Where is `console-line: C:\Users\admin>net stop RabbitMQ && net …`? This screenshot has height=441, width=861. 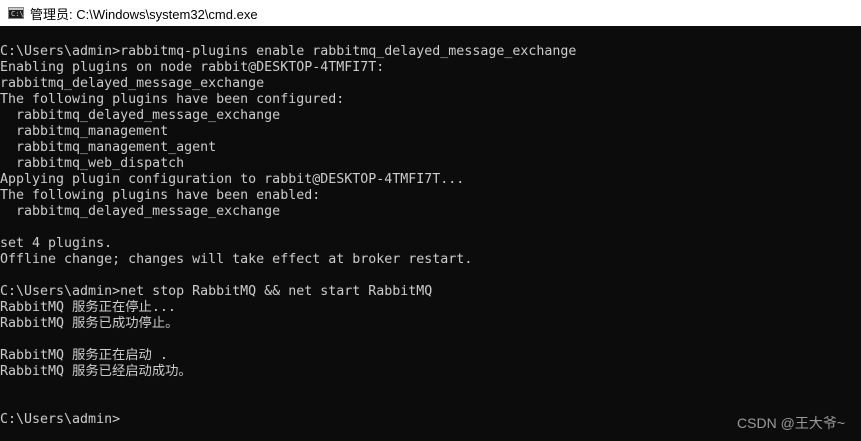 console-line: C:\Users\admin>net stop RabbitMQ && net … is located at coordinates (216, 291).